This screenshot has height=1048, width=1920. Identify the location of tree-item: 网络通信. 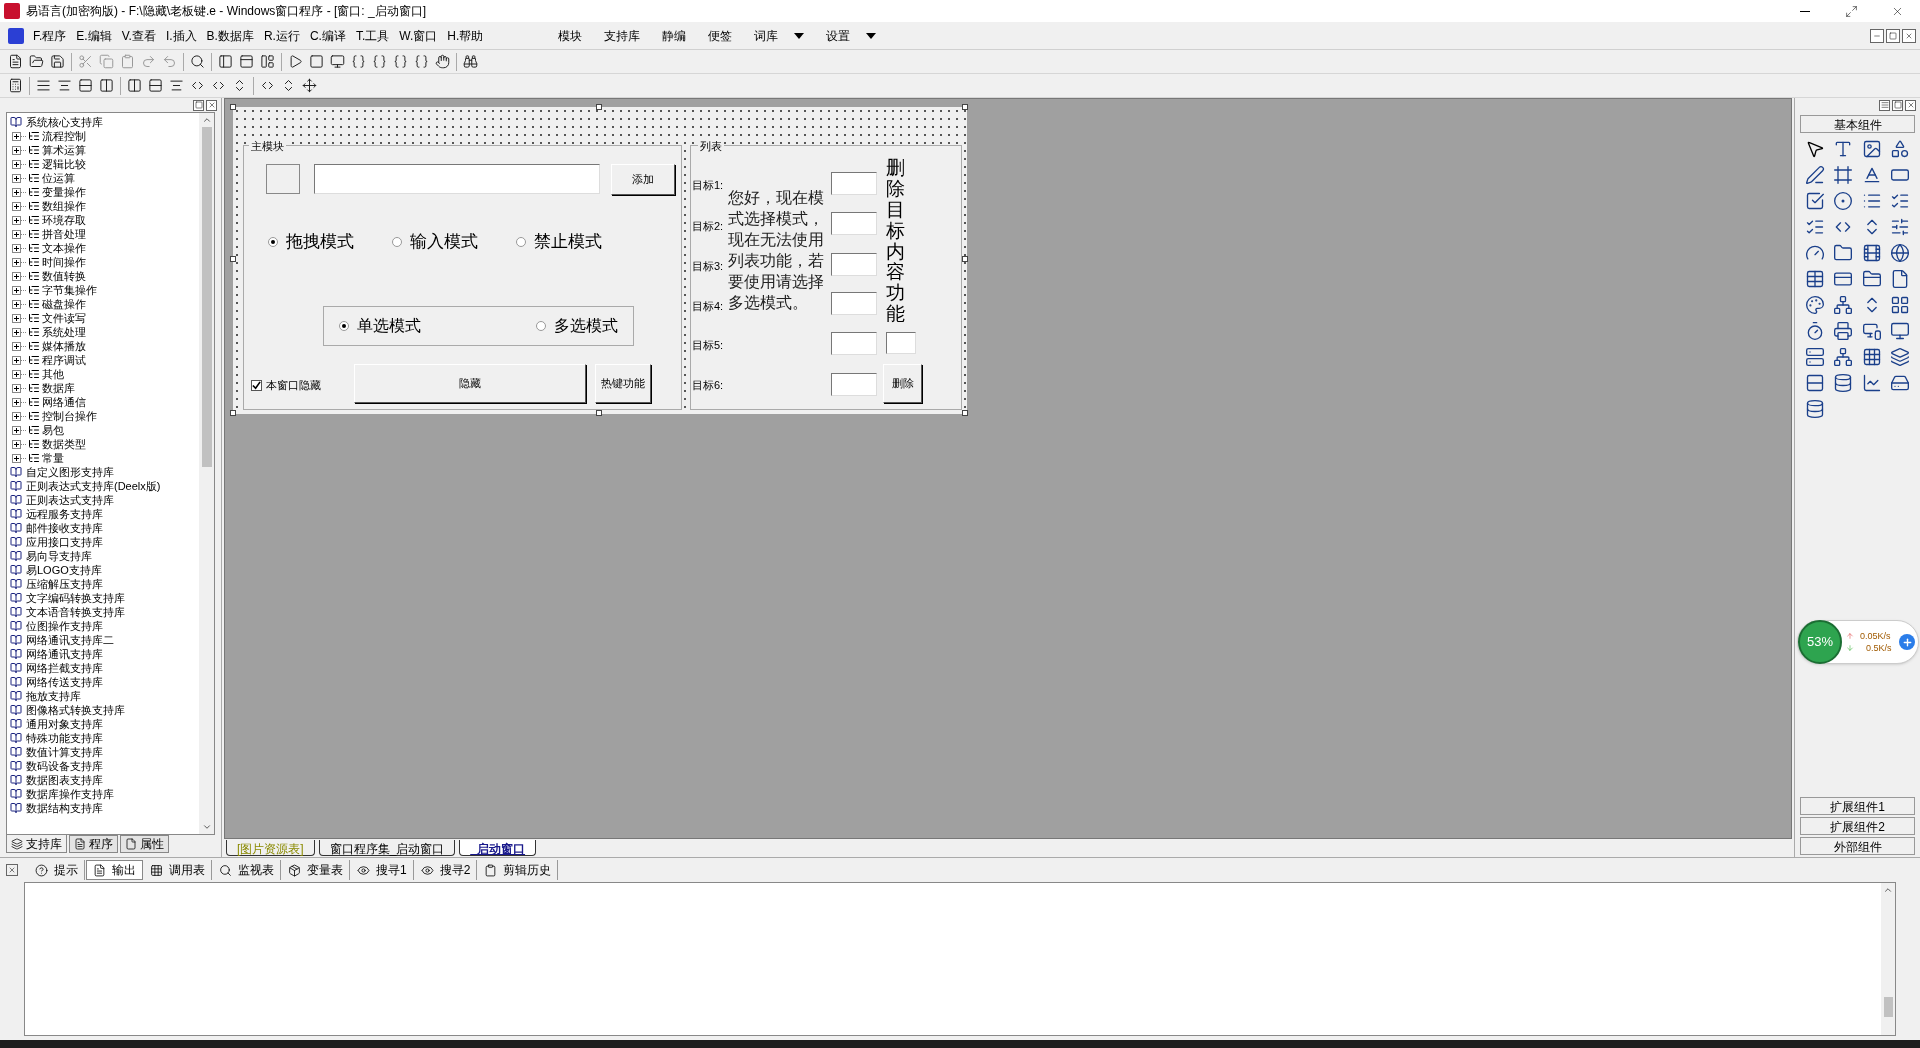
(64, 402).